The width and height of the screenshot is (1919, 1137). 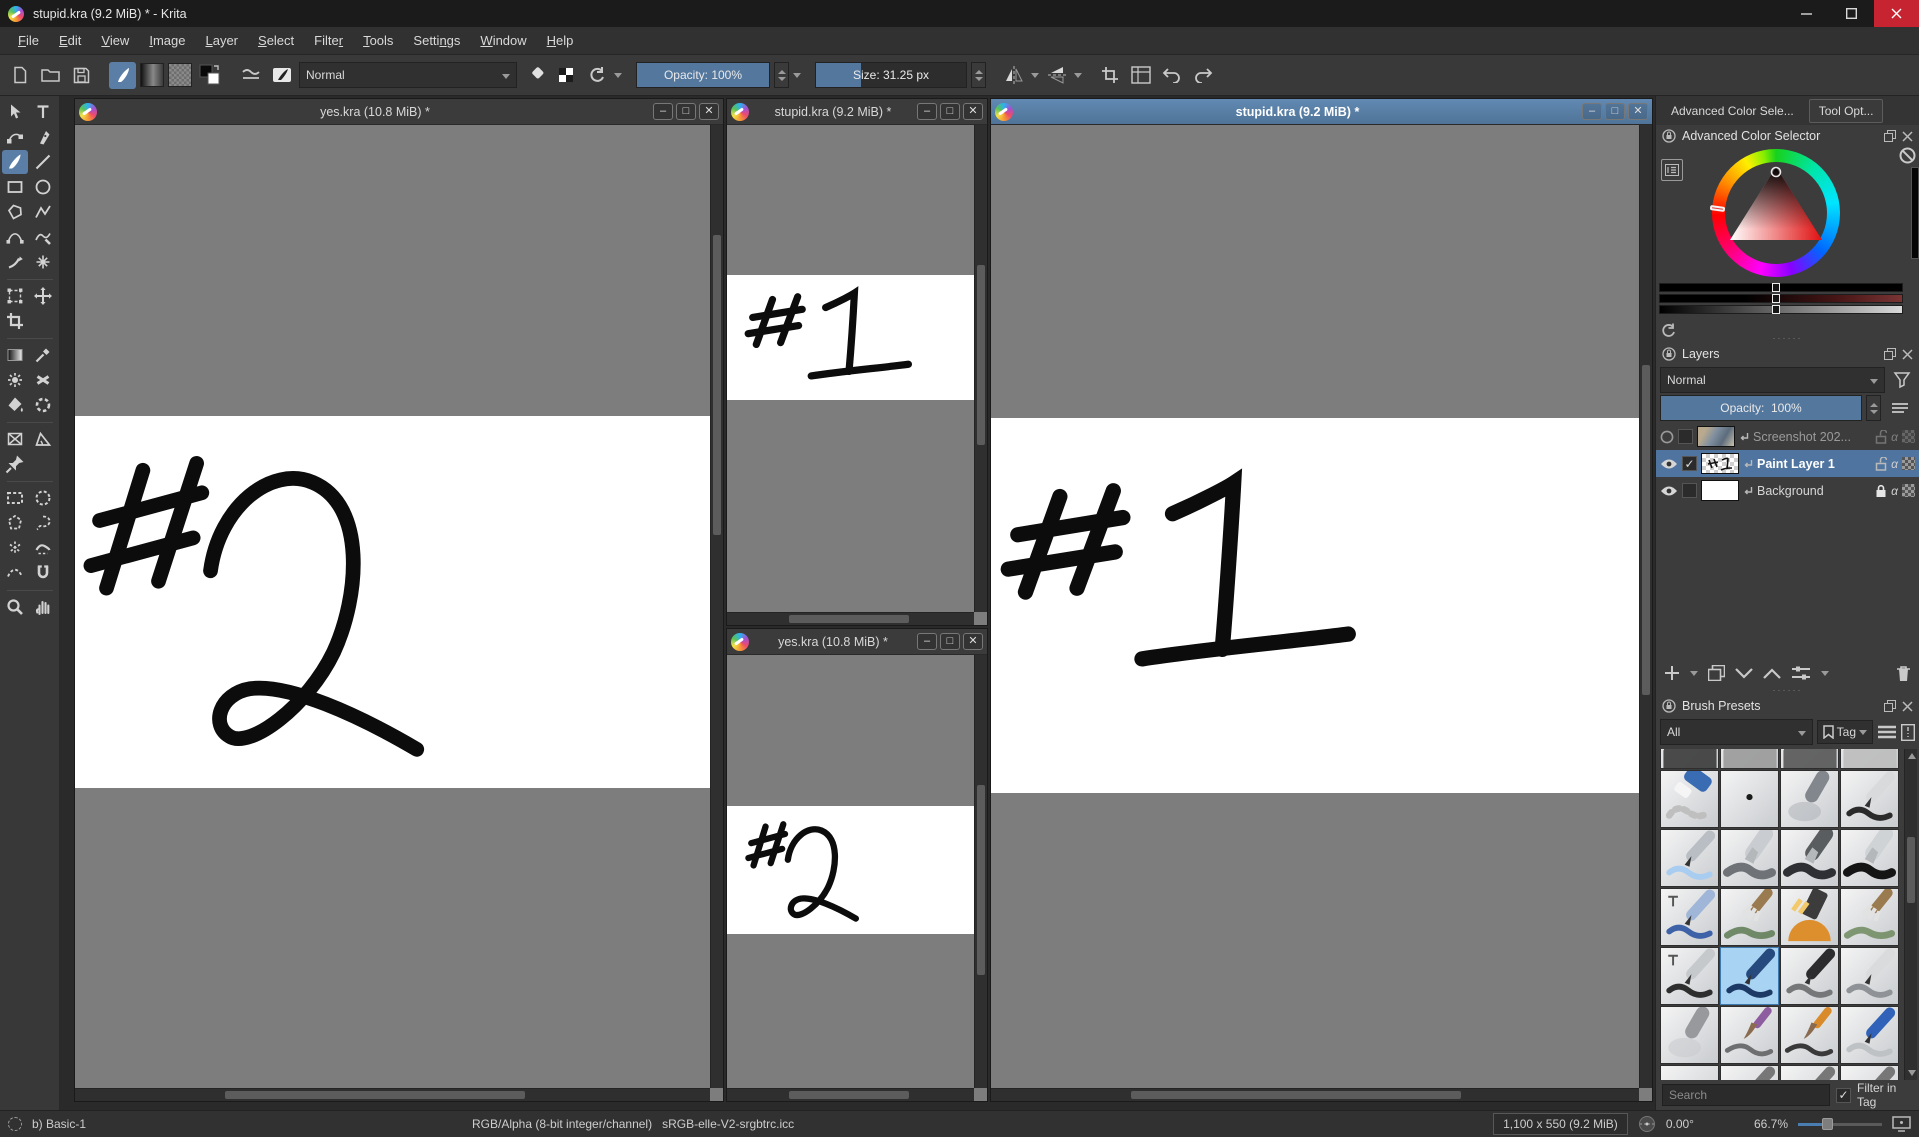 What do you see at coordinates (399, 112) in the screenshot?
I see `subwindow-title-bar: yes.kra (10.8 MiB) * – □ ✕` at bounding box center [399, 112].